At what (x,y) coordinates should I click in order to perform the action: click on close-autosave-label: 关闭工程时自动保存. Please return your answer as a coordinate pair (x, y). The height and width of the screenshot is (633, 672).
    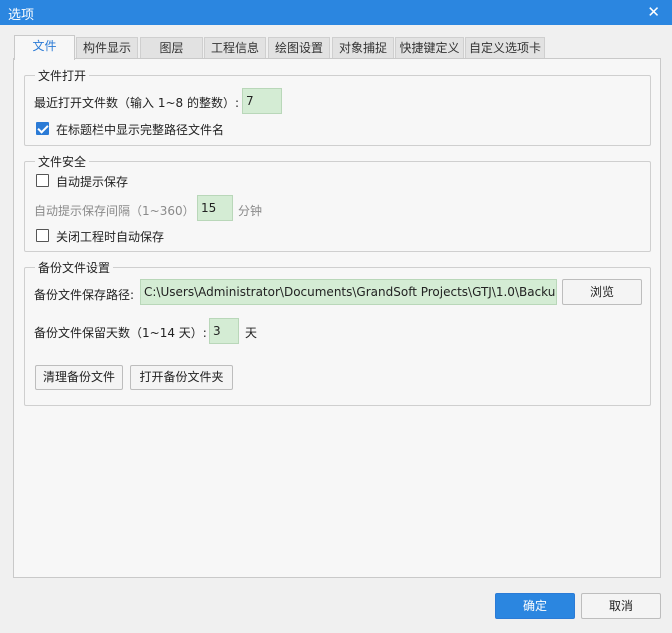
    Looking at the image, I should click on (110, 237).